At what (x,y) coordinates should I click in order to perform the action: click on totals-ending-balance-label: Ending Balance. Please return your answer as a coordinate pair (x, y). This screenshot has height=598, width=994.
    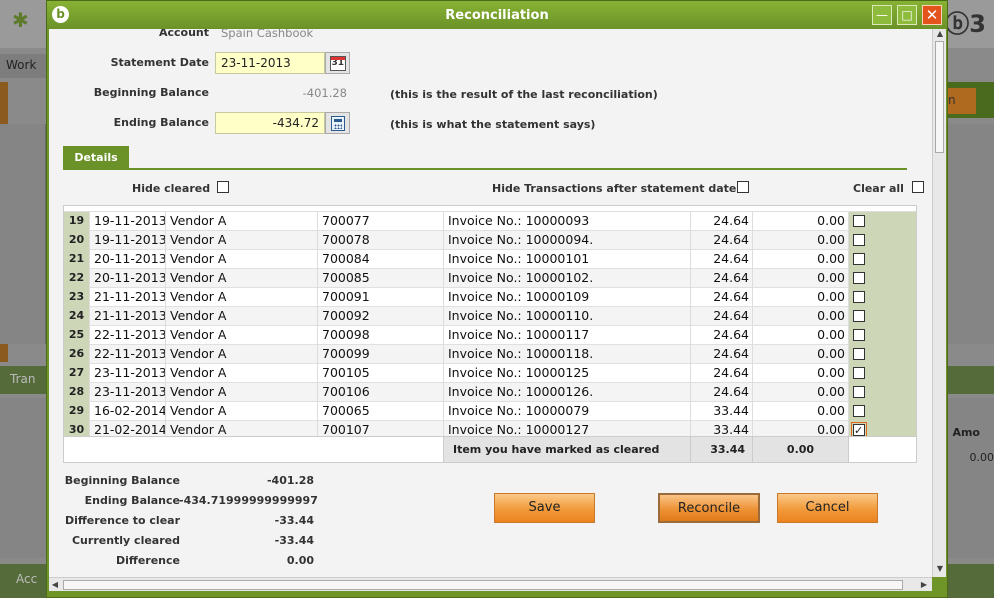
    Looking at the image, I should click on (132, 500).